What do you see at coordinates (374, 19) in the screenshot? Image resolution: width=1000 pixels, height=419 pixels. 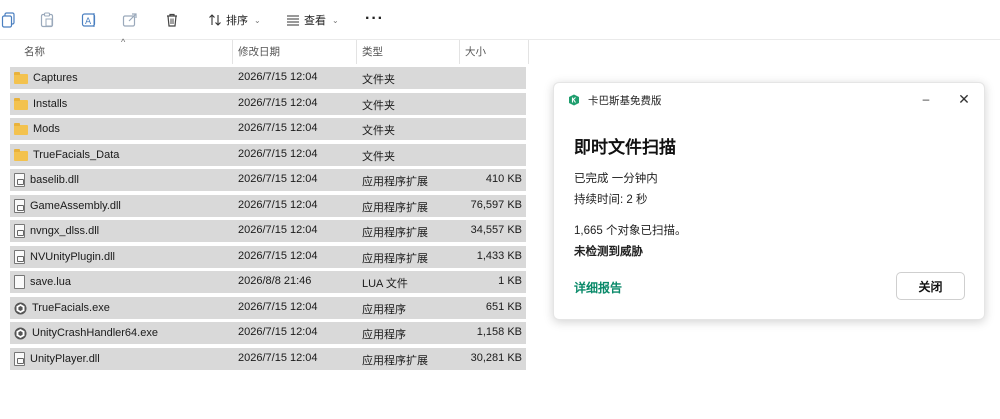 I see `more-options-button: ···` at bounding box center [374, 19].